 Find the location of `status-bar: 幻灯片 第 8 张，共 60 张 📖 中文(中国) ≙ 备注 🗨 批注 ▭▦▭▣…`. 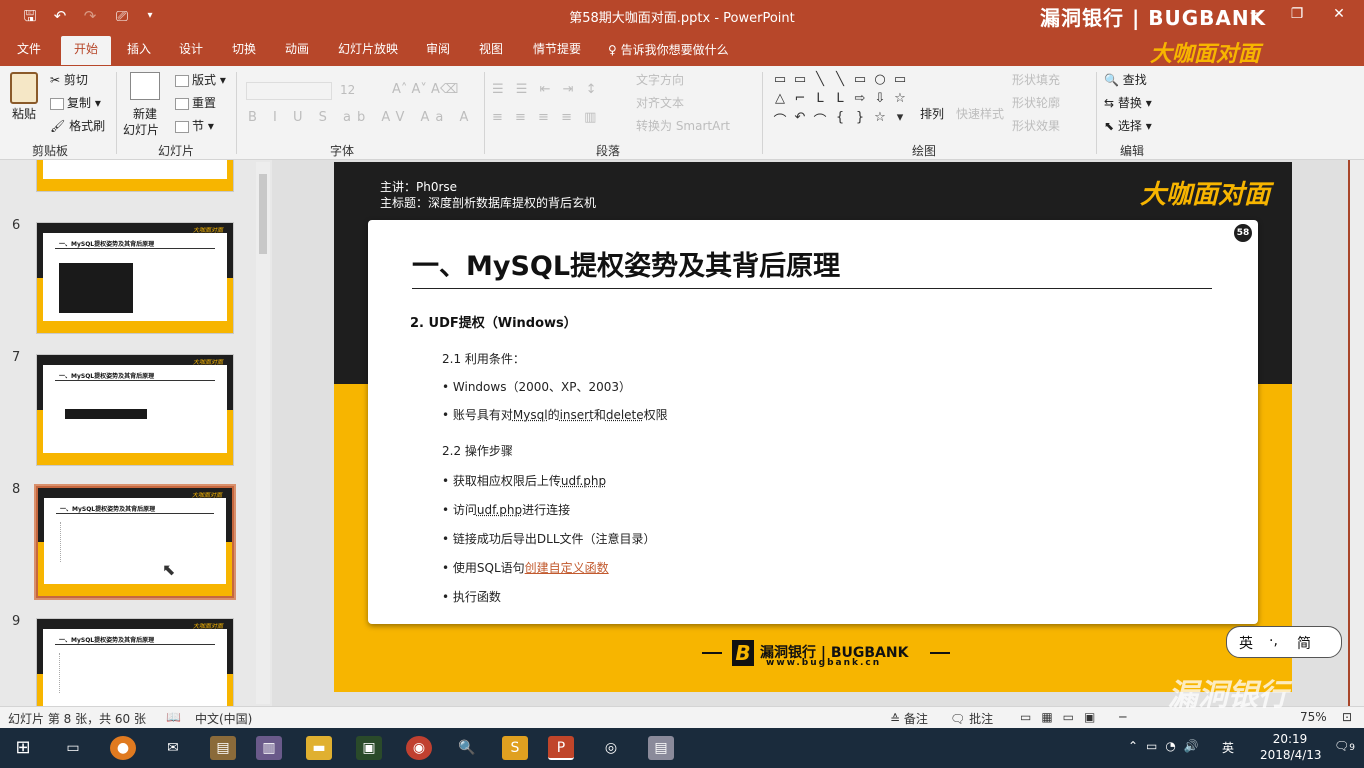

status-bar: 幻灯片 第 8 张，共 60 张 📖 中文(中国) ≙ 备注 🗨 批注 ▭▦▭▣… is located at coordinates (682, 717).